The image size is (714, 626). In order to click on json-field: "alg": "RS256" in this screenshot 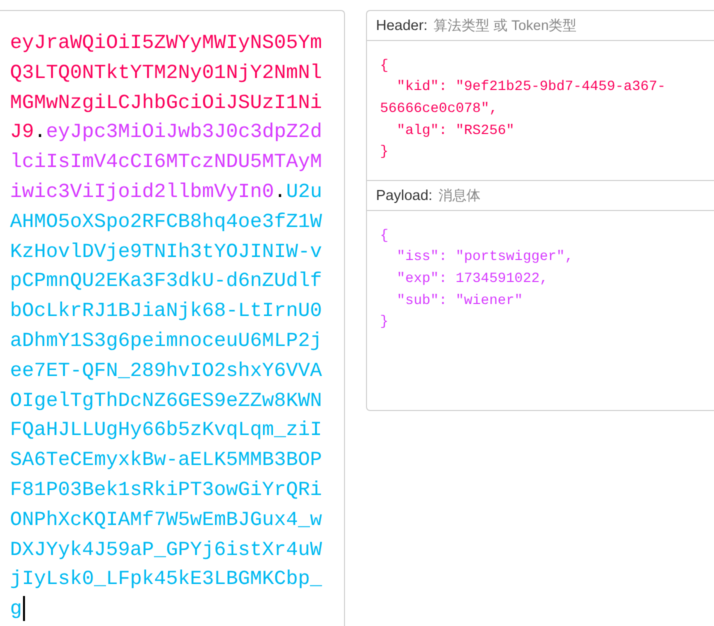, I will do `click(525, 131)`.